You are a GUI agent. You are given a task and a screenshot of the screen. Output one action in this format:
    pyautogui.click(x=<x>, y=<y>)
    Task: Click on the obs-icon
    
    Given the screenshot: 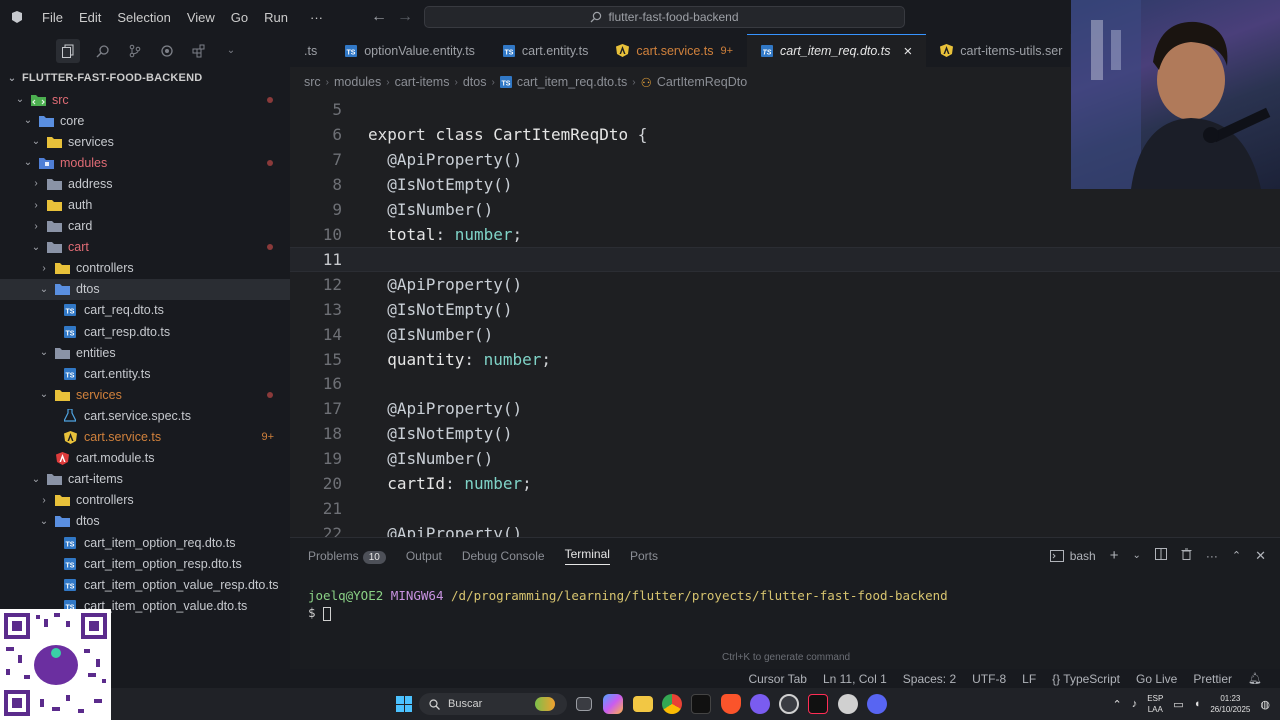 What is the action you would take?
    pyautogui.click(x=789, y=704)
    